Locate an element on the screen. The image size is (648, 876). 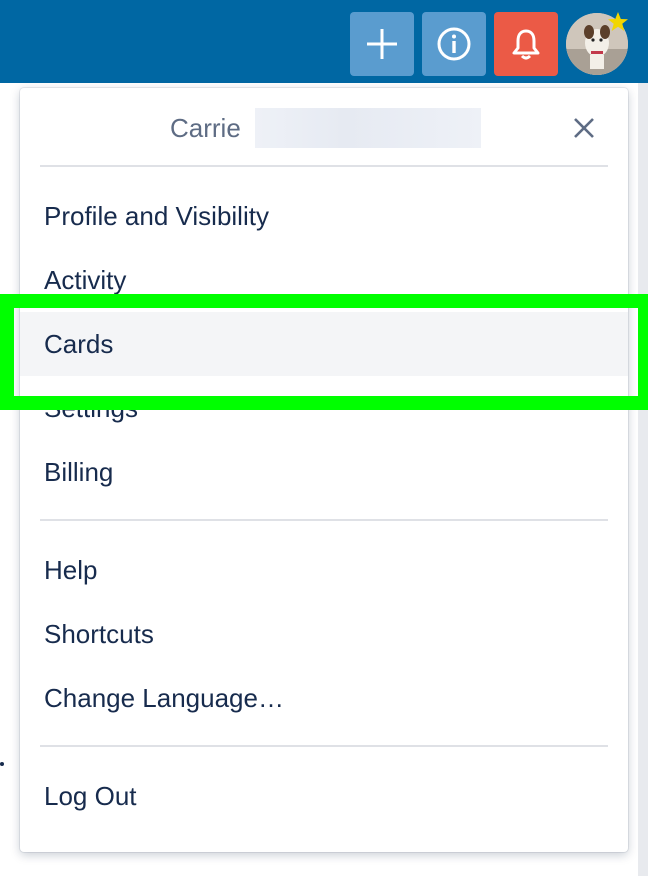
page-dot is located at coordinates (2, 764).